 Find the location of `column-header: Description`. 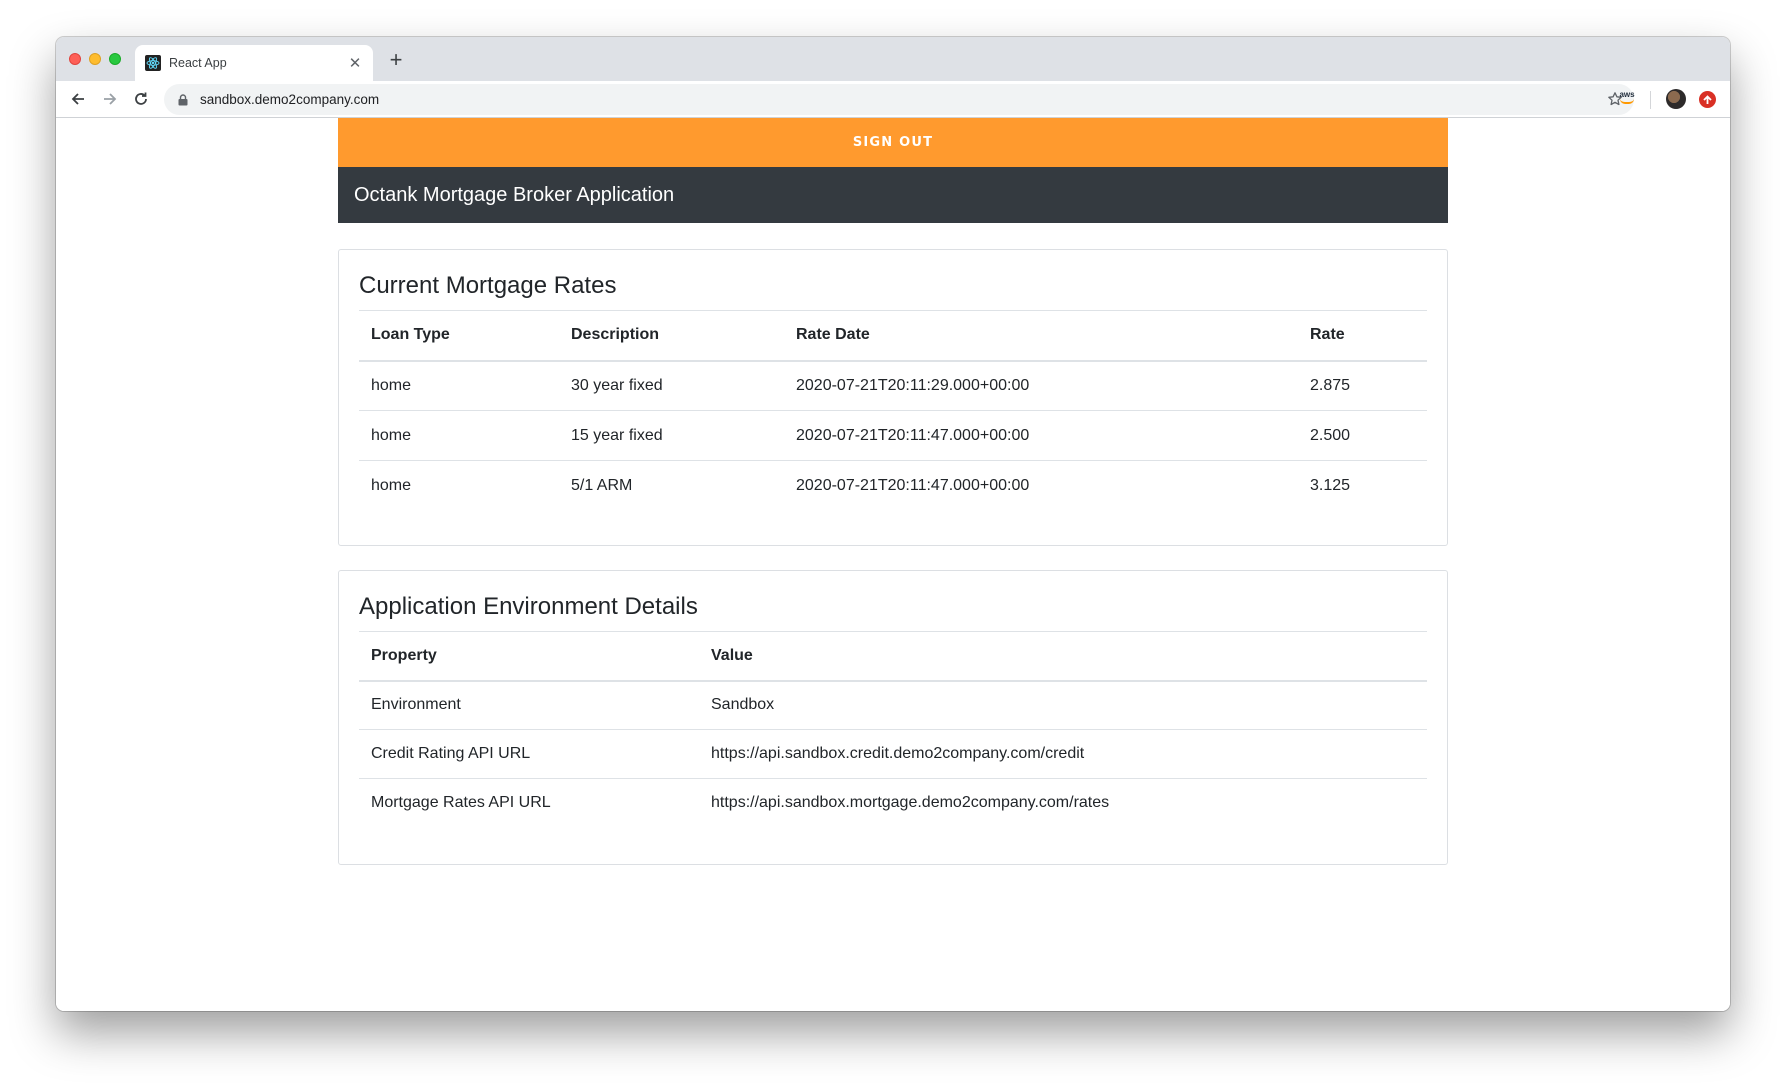

column-header: Description is located at coordinates (671, 336).